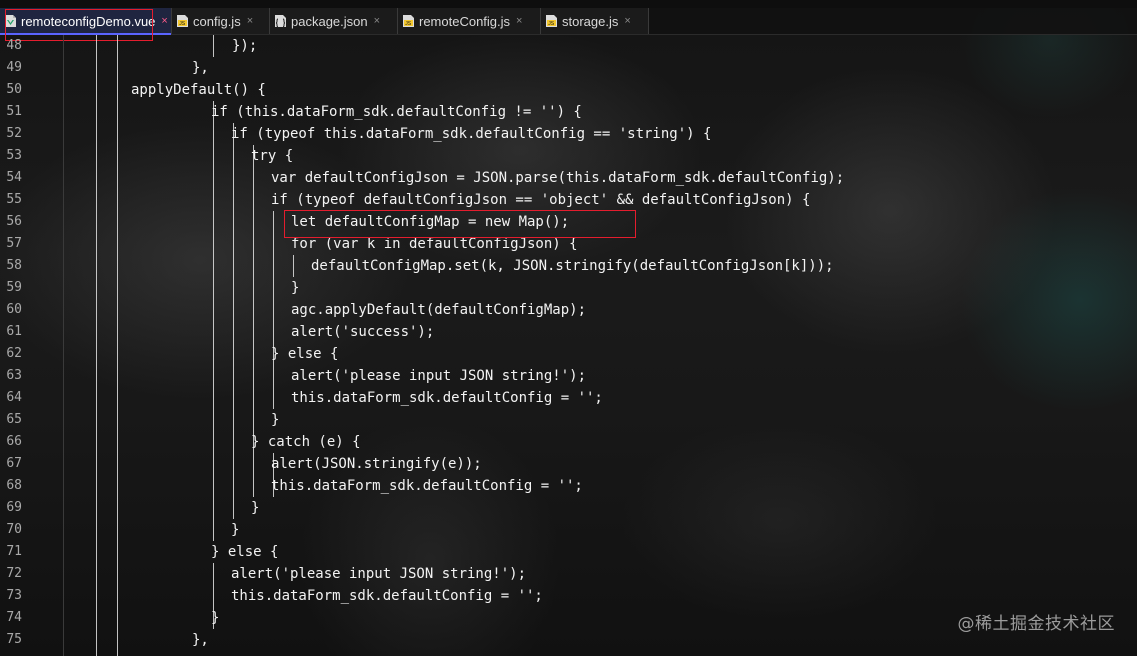 The width and height of the screenshot is (1137, 656). I want to click on tab-label-remoteconfigdemo-vue: remoteconfigDemo.vue, so click(88, 21).